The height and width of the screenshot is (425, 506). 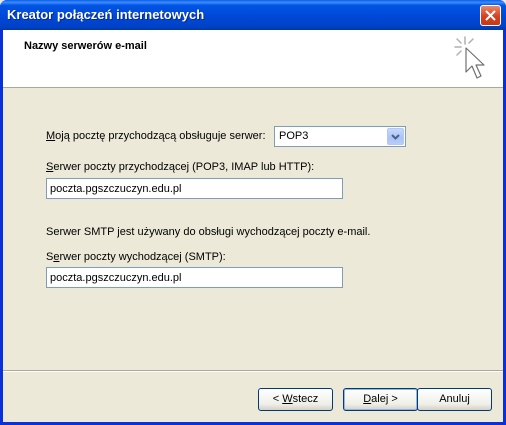 I want to click on incoming-server-type-select: POP3, so click(x=340, y=136).